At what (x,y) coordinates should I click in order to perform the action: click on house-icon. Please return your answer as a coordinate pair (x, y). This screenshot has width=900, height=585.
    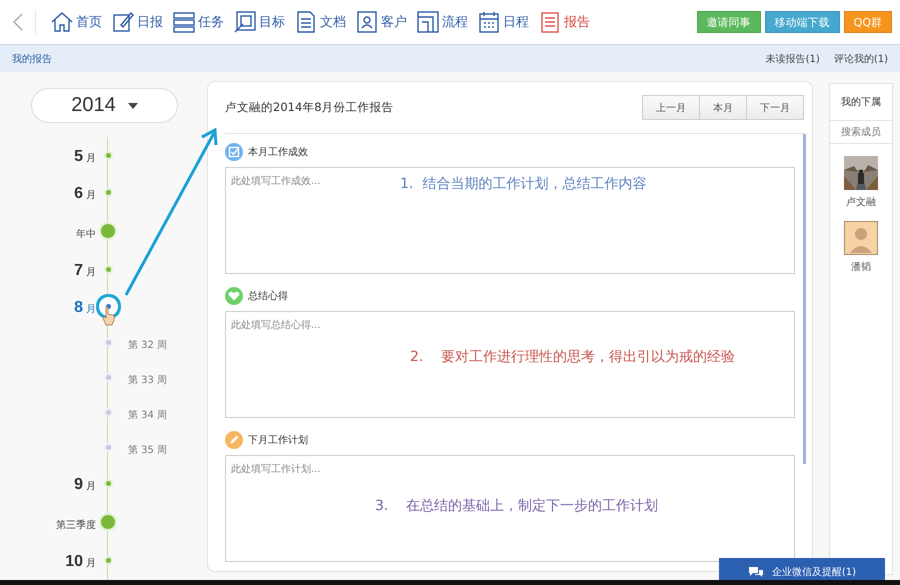
    Looking at the image, I should click on (62, 22).